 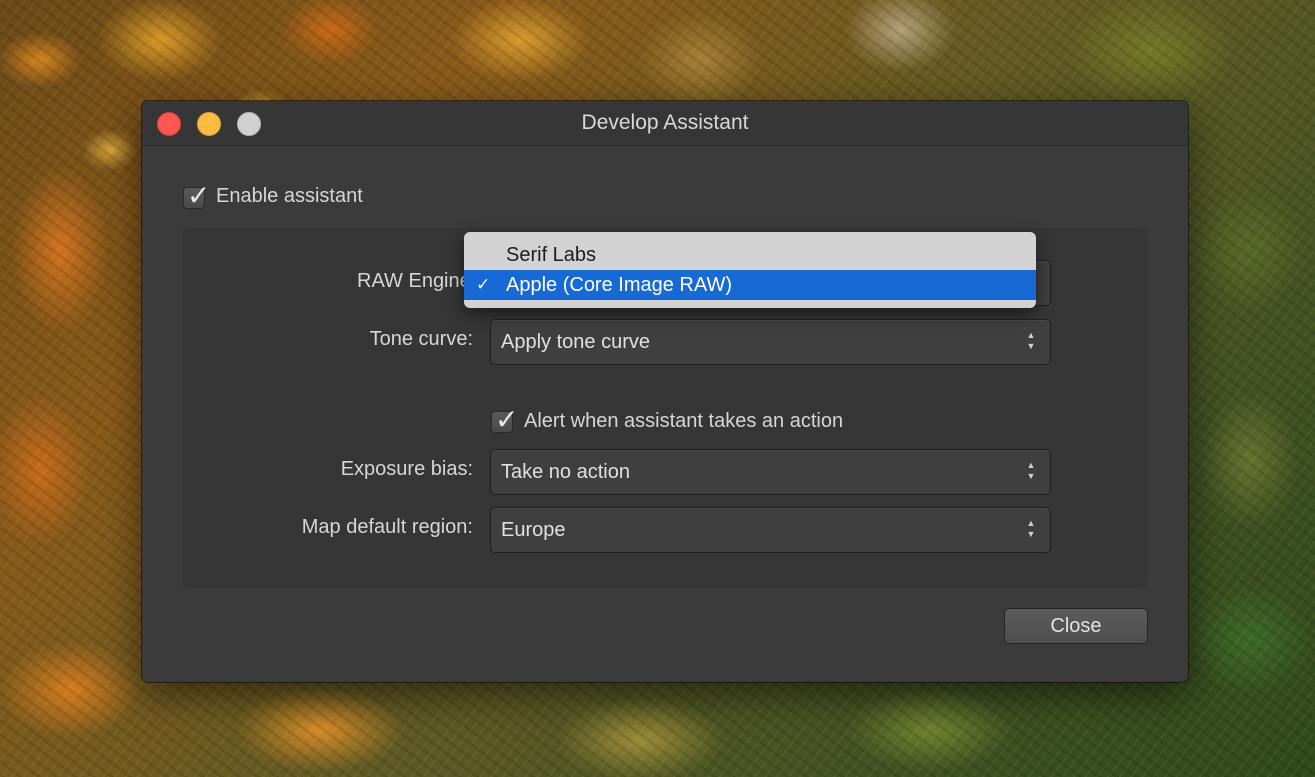 What do you see at coordinates (249, 124) in the screenshot?
I see `zoom-window-button` at bounding box center [249, 124].